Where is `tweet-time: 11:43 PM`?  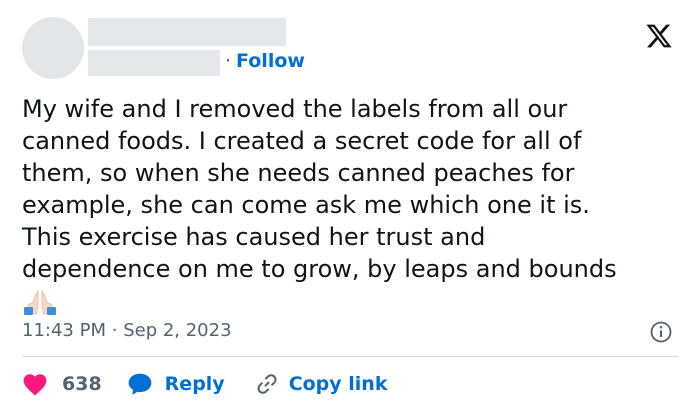
tweet-time: 11:43 PM is located at coordinates (64, 330).